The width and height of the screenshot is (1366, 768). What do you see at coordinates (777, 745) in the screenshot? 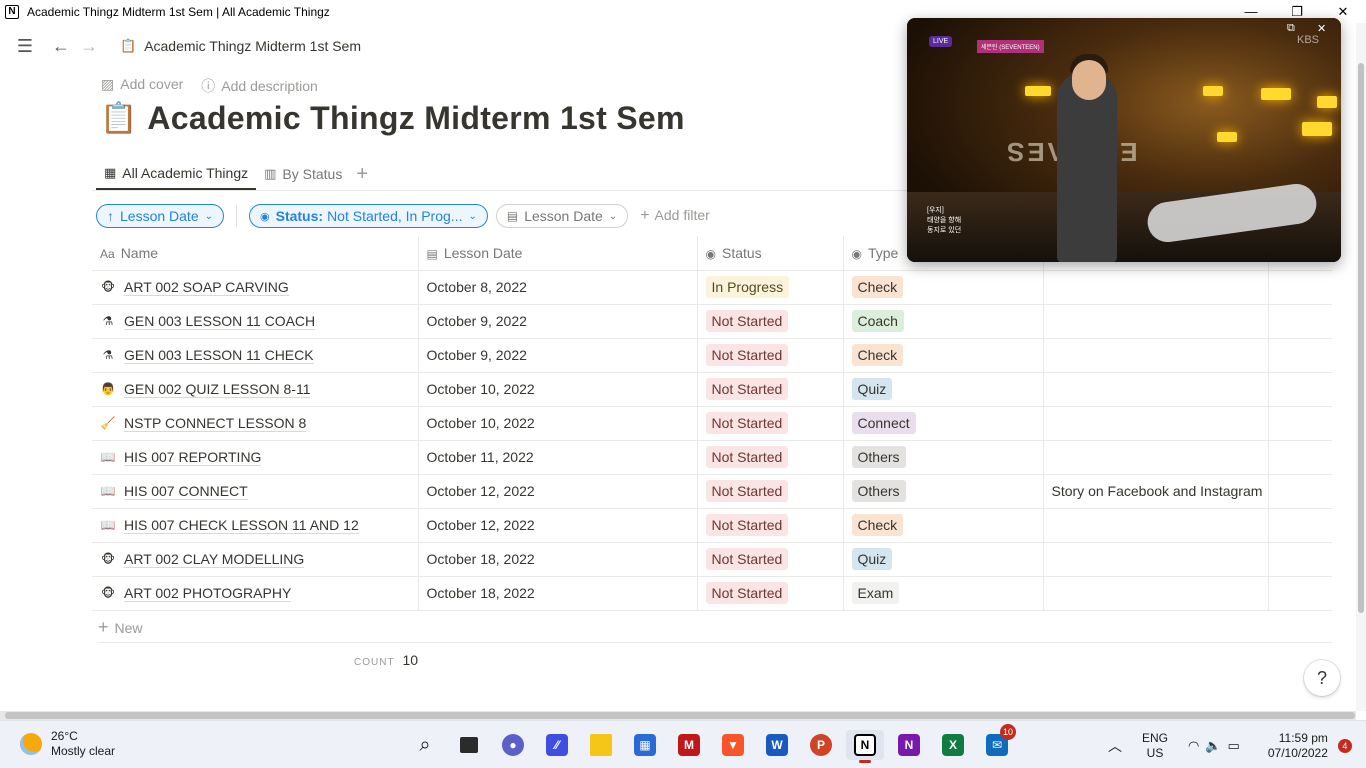
I see `word-button: W` at bounding box center [777, 745].